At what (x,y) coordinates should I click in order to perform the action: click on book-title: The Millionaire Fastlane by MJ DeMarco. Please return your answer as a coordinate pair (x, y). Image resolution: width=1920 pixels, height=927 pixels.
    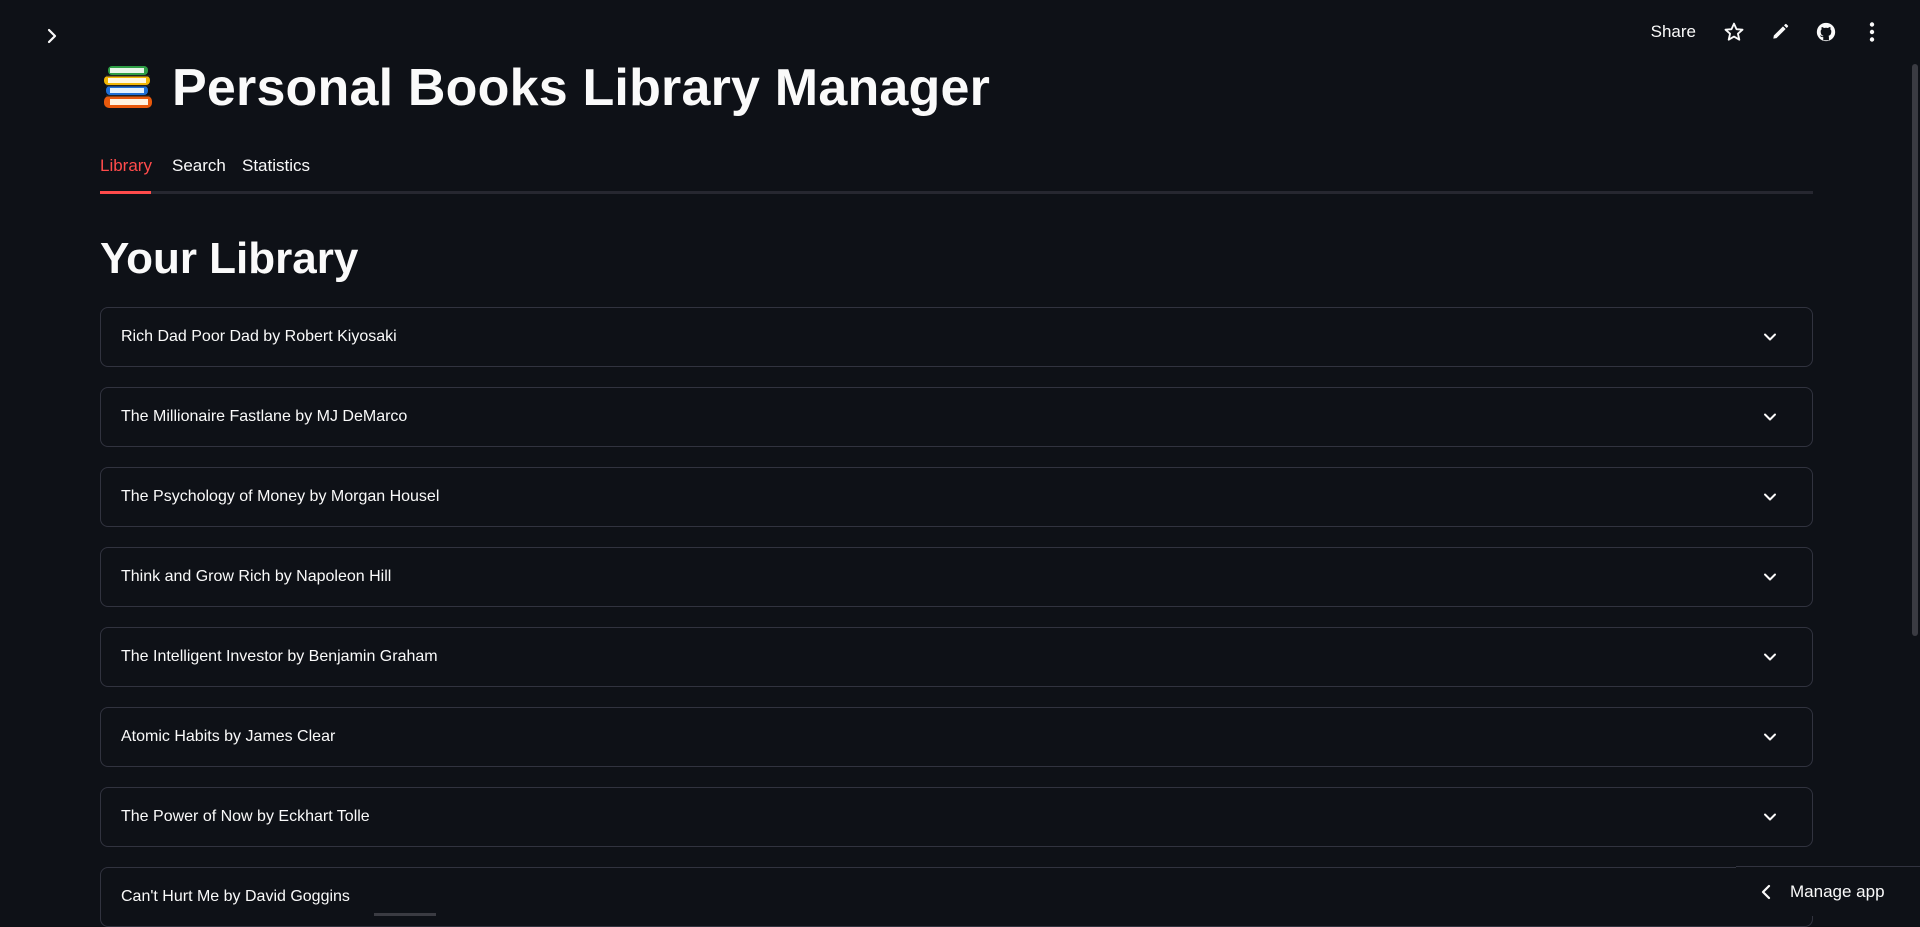
    Looking at the image, I should click on (940, 417).